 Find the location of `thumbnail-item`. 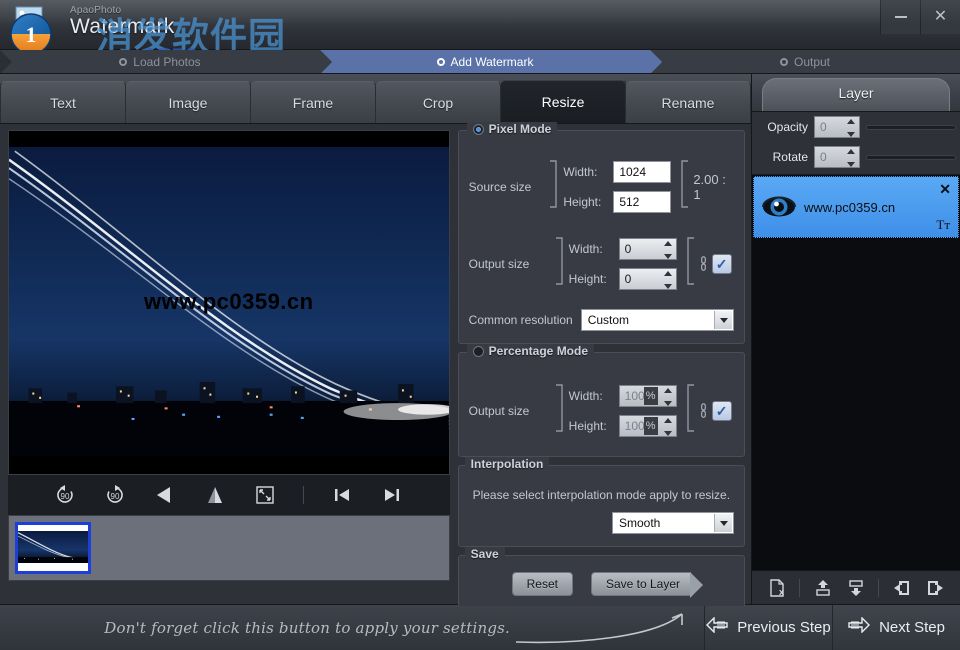

thumbnail-item is located at coordinates (53, 548).